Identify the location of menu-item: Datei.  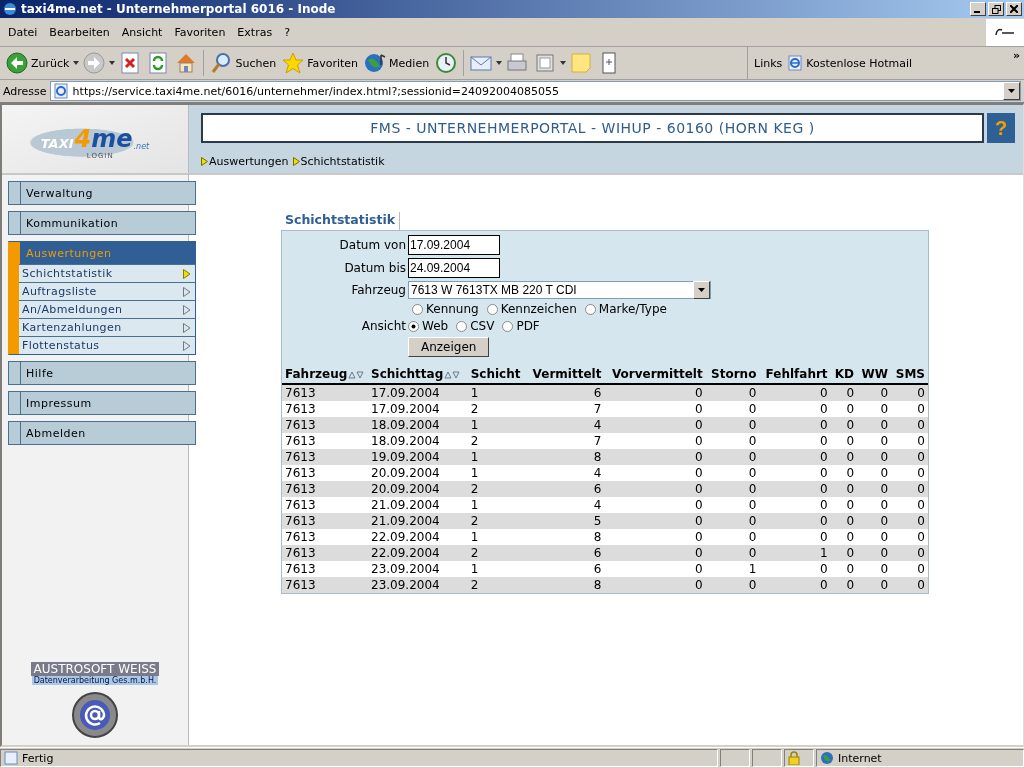
(23, 32).